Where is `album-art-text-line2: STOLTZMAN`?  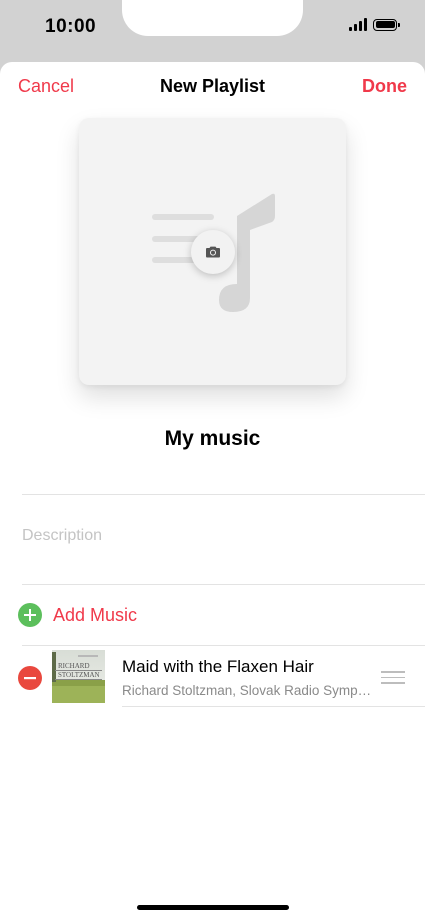
album-art-text-line2: STOLTZMAN is located at coordinates (79, 675).